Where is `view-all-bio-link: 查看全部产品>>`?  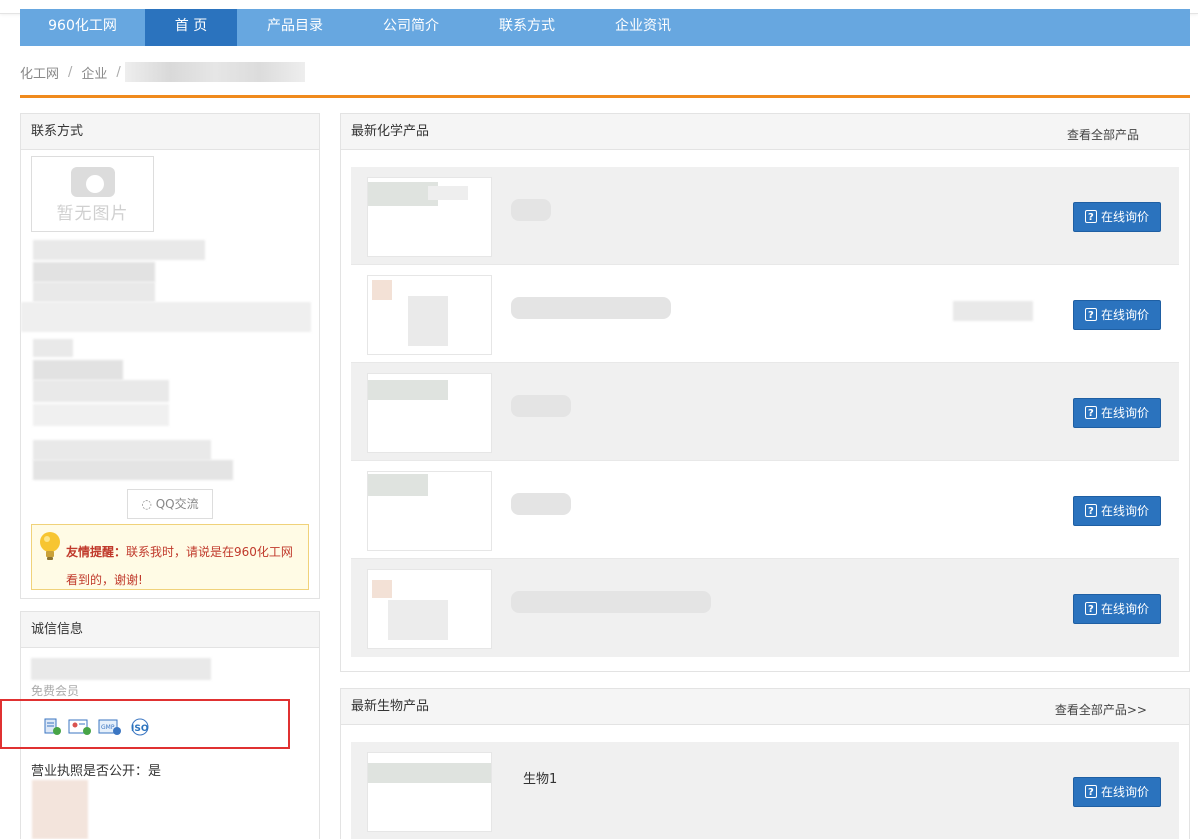
view-all-bio-link: 查看全部产品>> is located at coordinates (1101, 709).